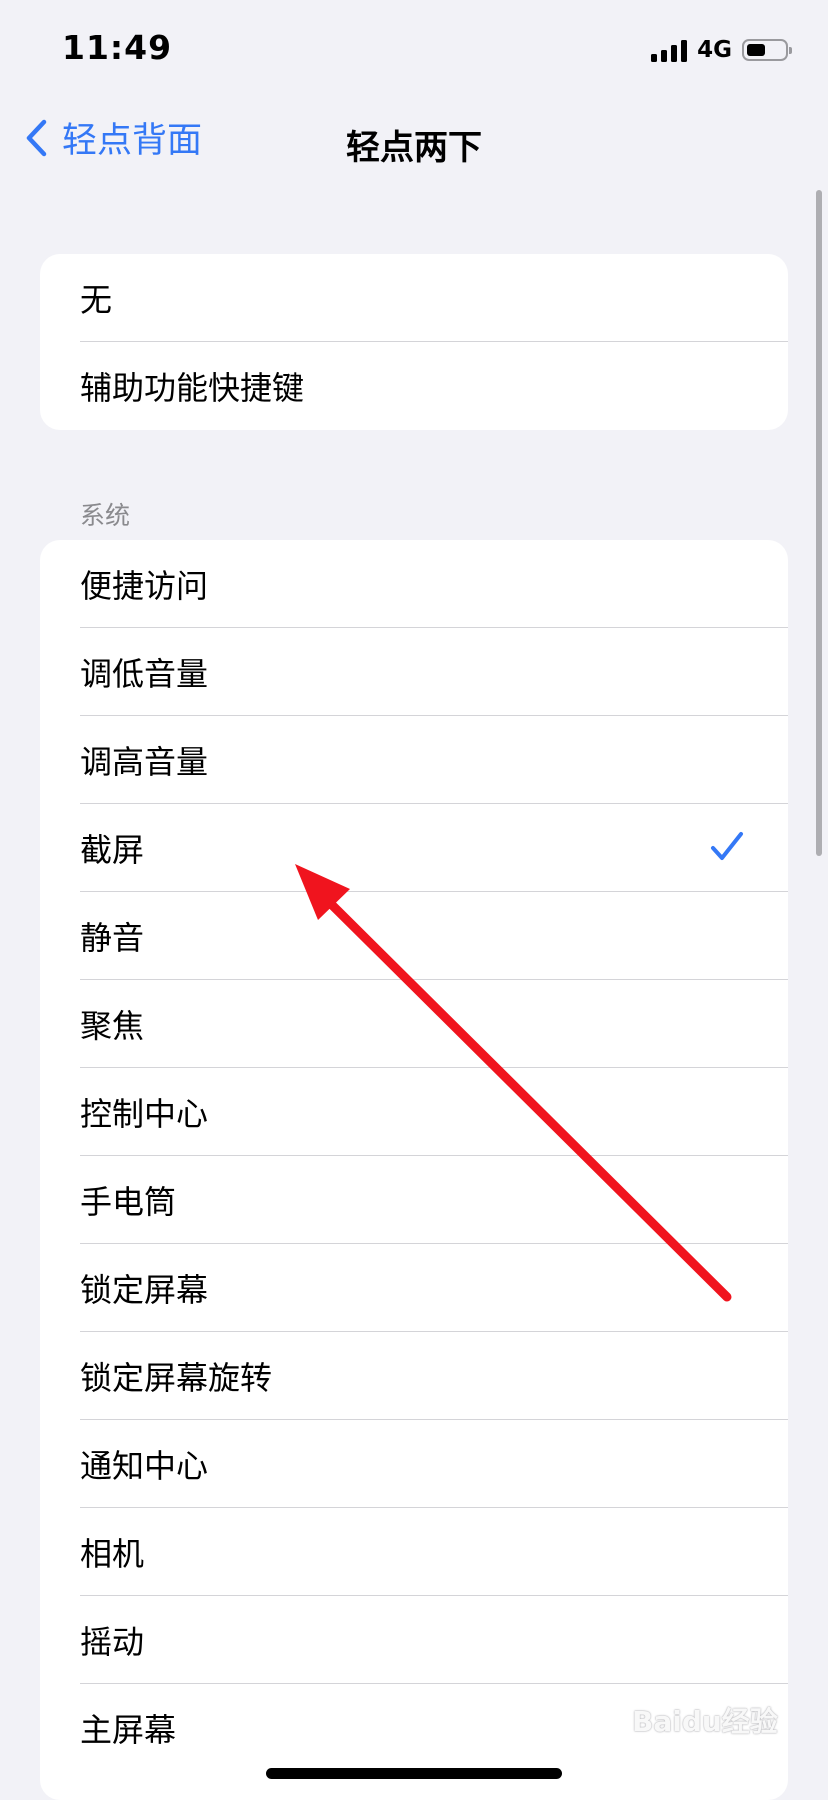 The width and height of the screenshot is (828, 1800). I want to click on option-row: 无, so click(414, 298).